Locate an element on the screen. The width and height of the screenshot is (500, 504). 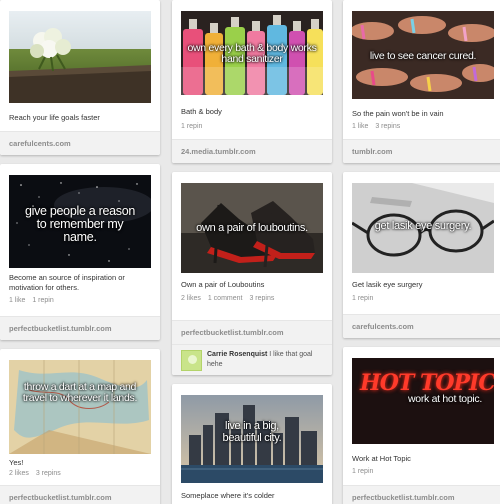
pin-overlay-text: live to see cancer cured. is located at coordinates (423, 56).